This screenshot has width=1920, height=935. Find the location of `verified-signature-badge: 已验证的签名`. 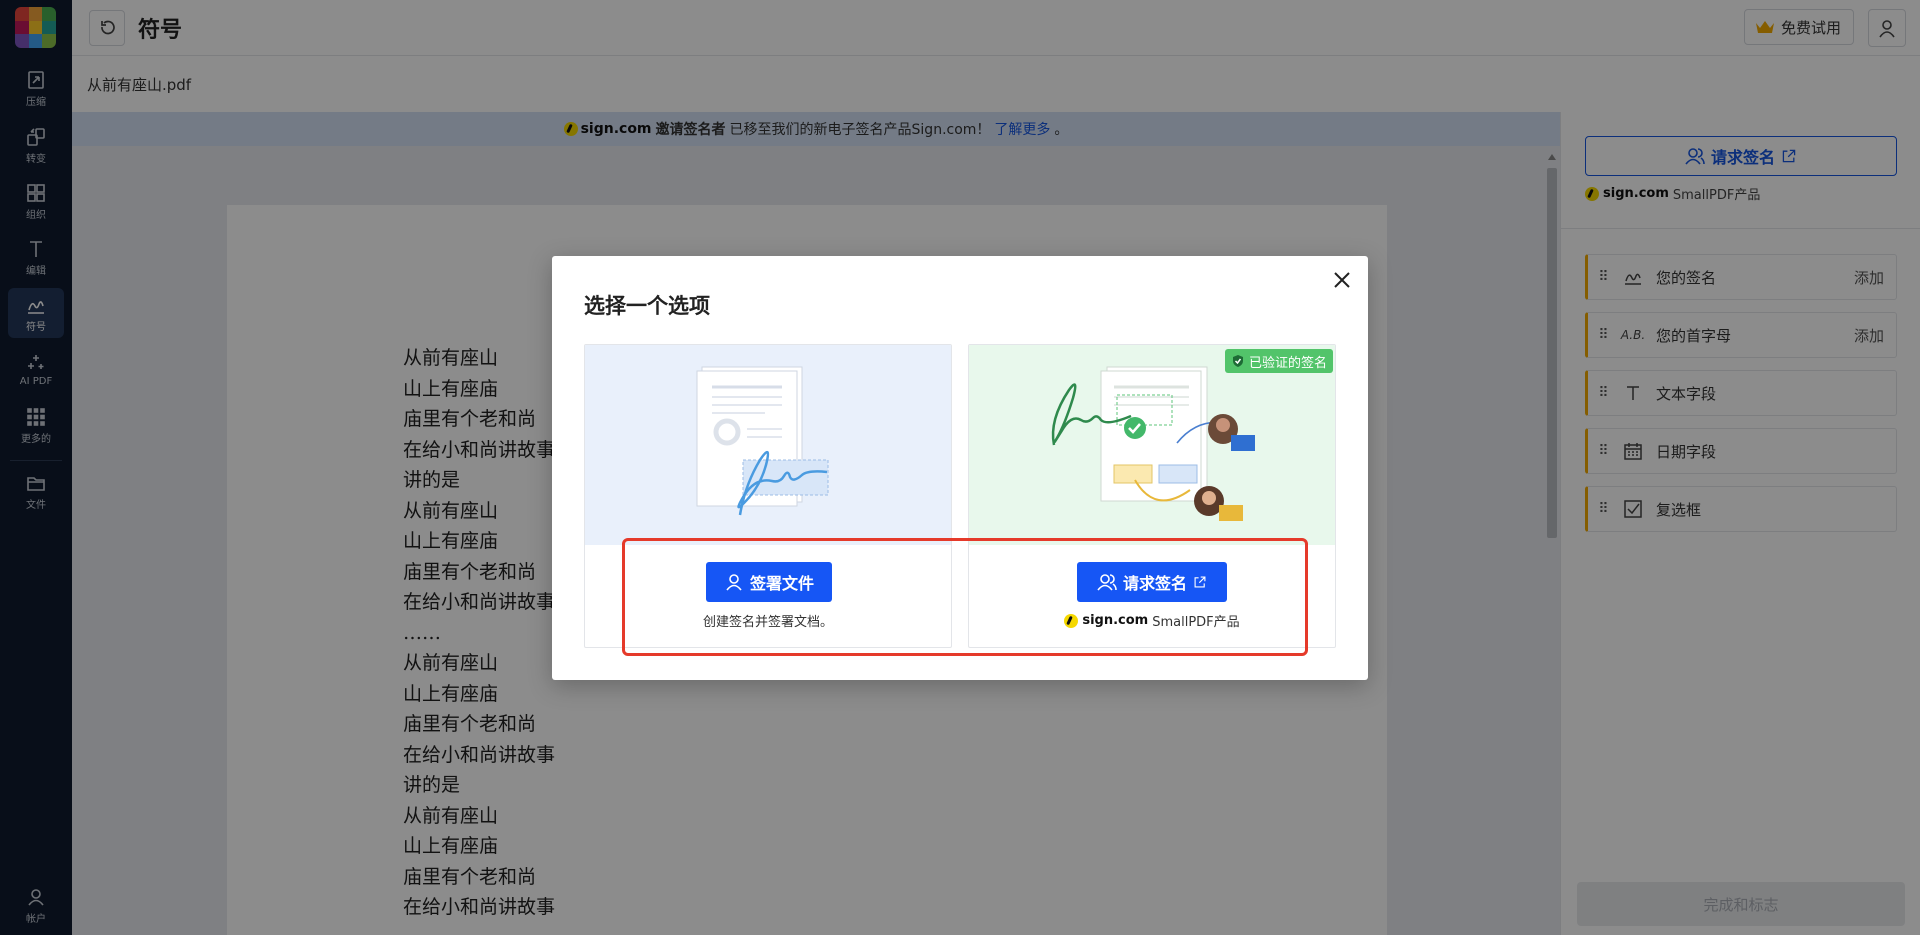

verified-signature-badge: 已验证的签名 is located at coordinates (1278, 361).